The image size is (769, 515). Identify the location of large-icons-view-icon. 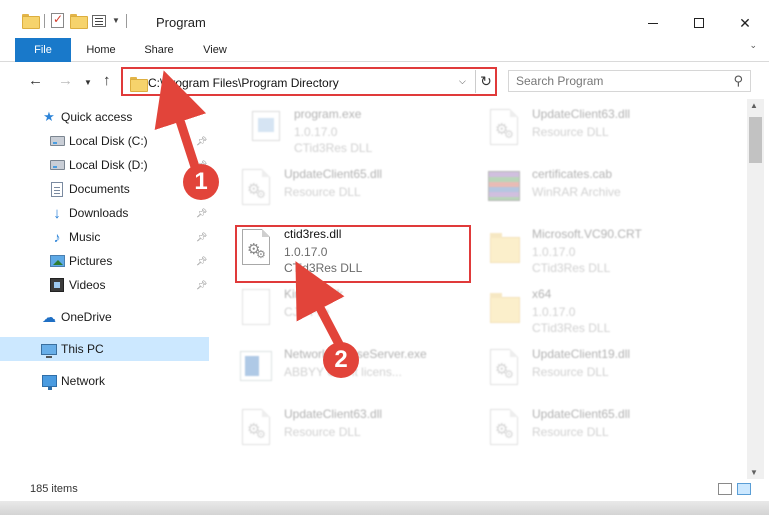
(744, 489).